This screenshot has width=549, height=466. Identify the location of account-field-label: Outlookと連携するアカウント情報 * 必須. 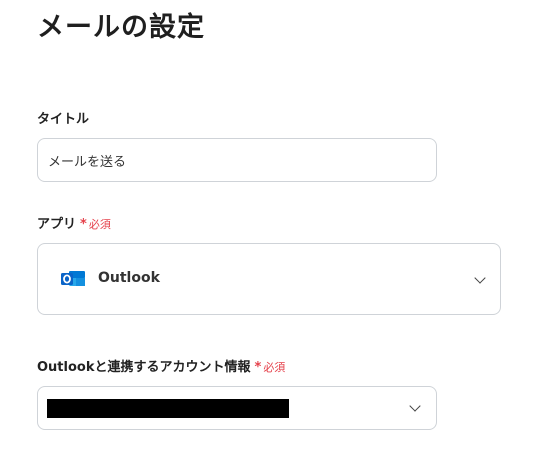
(161, 368).